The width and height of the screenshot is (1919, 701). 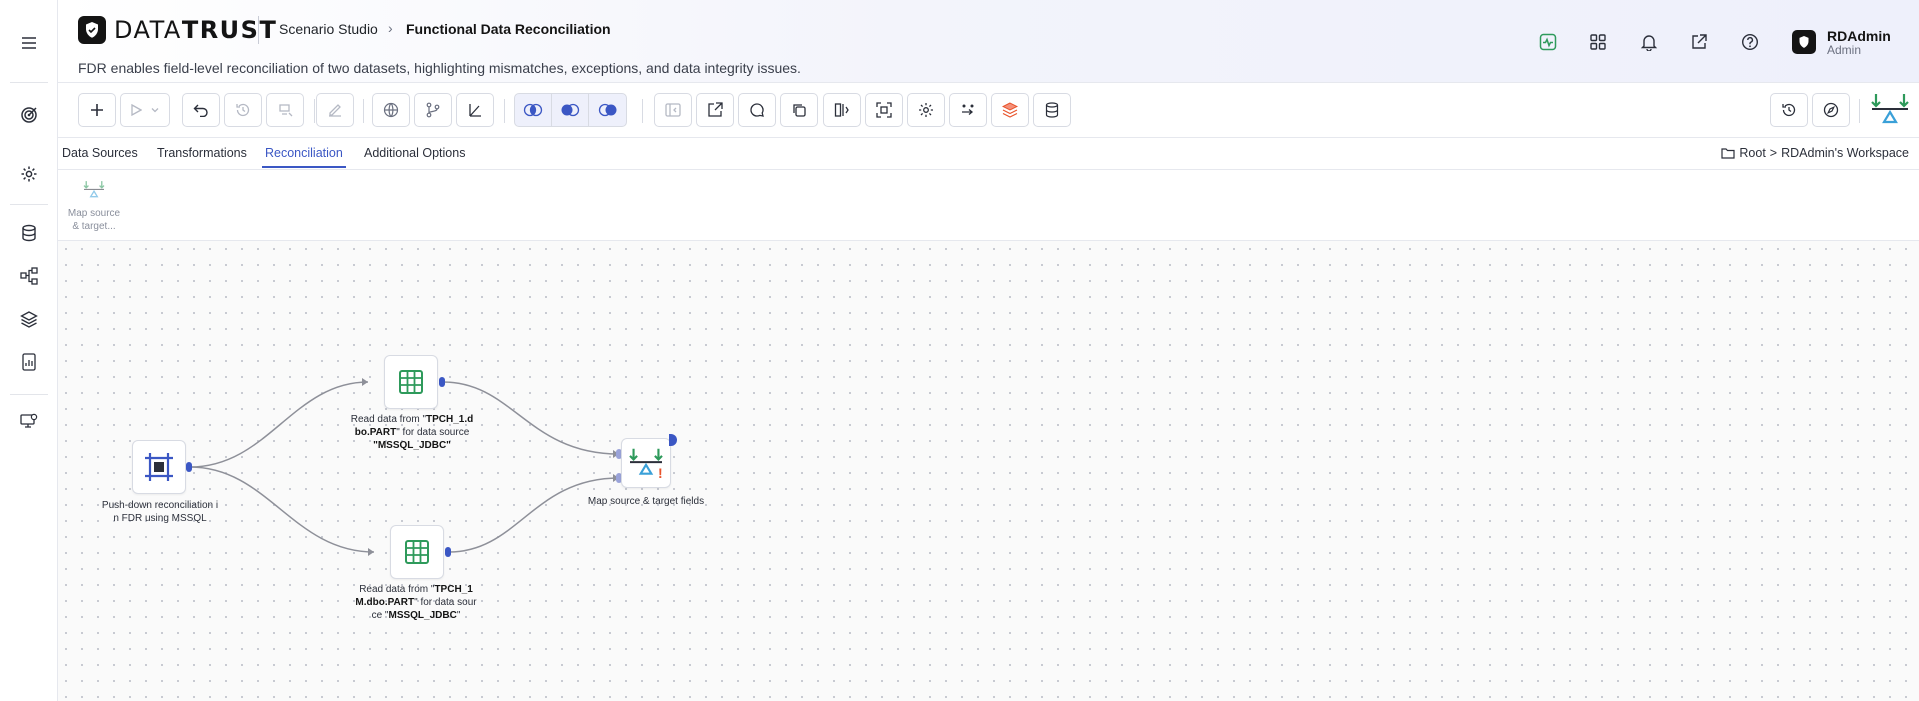 What do you see at coordinates (196, 30) in the screenshot?
I see `logo-text: DATATRUST` at bounding box center [196, 30].